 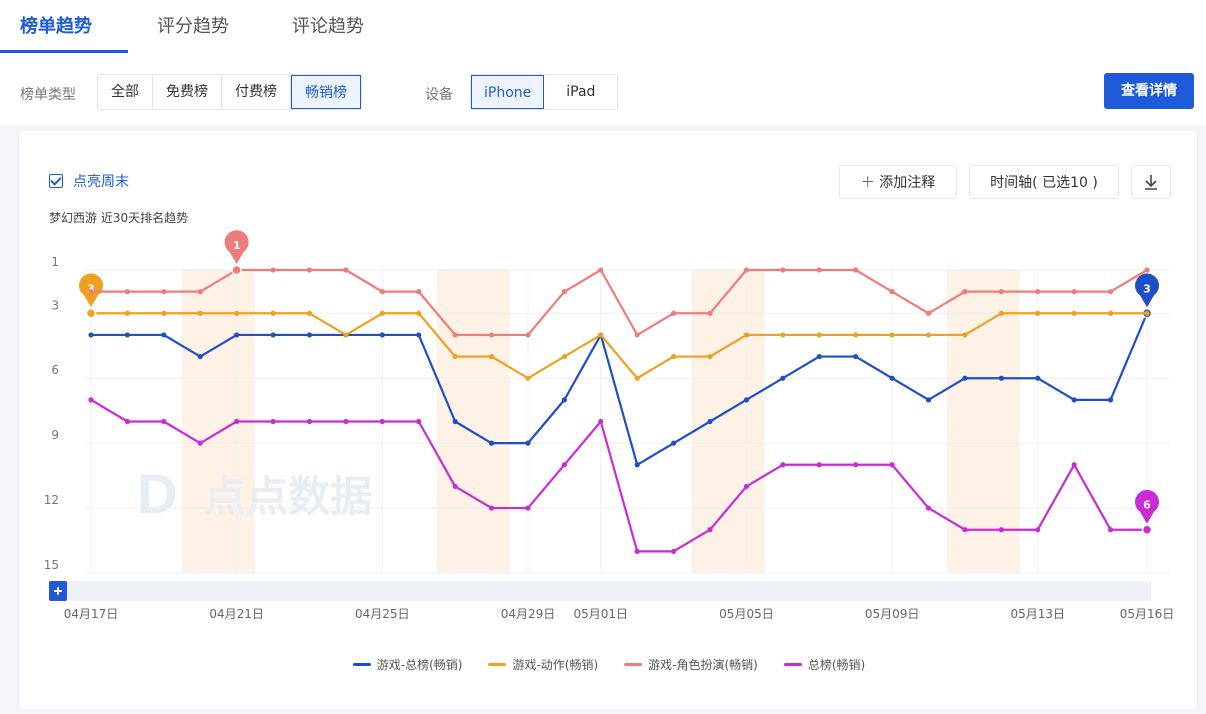 What do you see at coordinates (256, 92) in the screenshot?
I see `list-type-paid: 付费榜` at bounding box center [256, 92].